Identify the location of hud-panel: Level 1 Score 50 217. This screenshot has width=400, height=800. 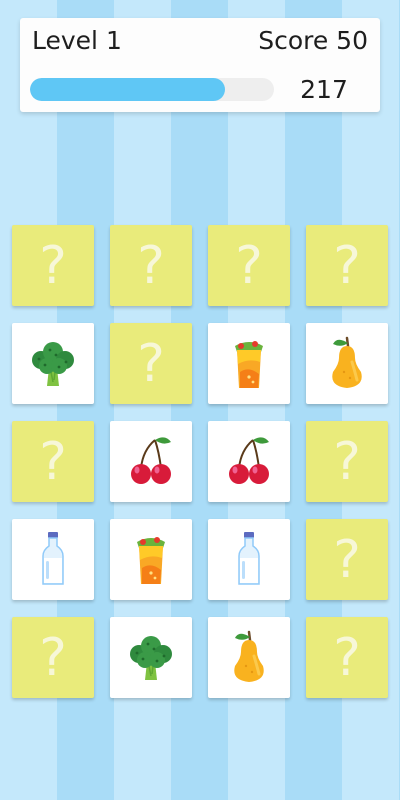
(200, 65).